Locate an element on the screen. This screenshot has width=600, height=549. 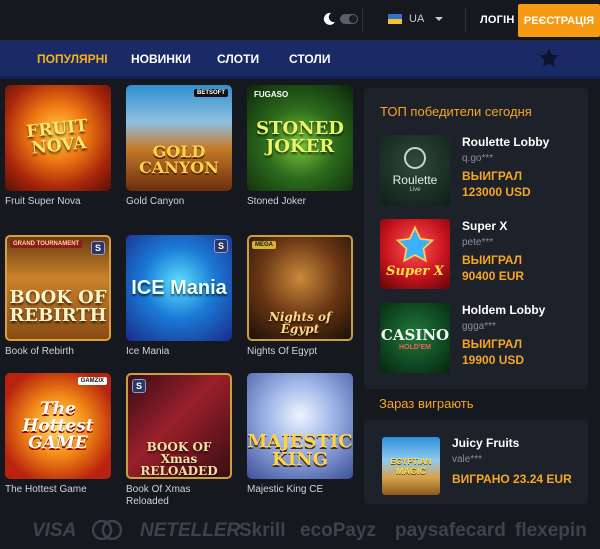
game-name: Stoned Joker is located at coordinates (276, 201).